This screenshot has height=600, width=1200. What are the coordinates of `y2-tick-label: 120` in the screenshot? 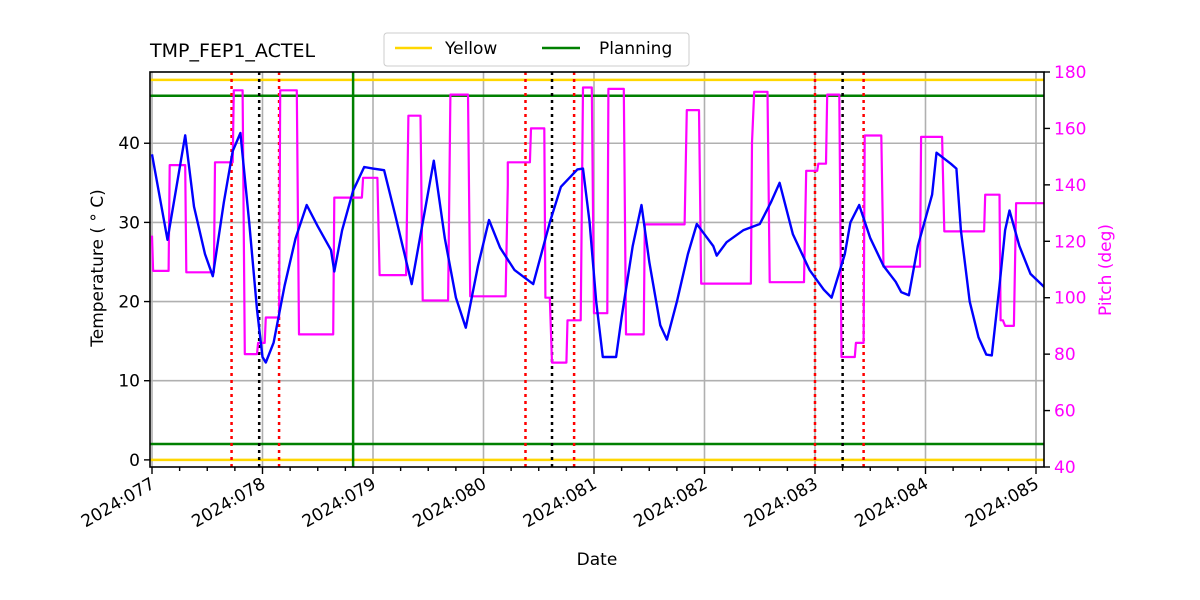 It's located at (1070, 242).